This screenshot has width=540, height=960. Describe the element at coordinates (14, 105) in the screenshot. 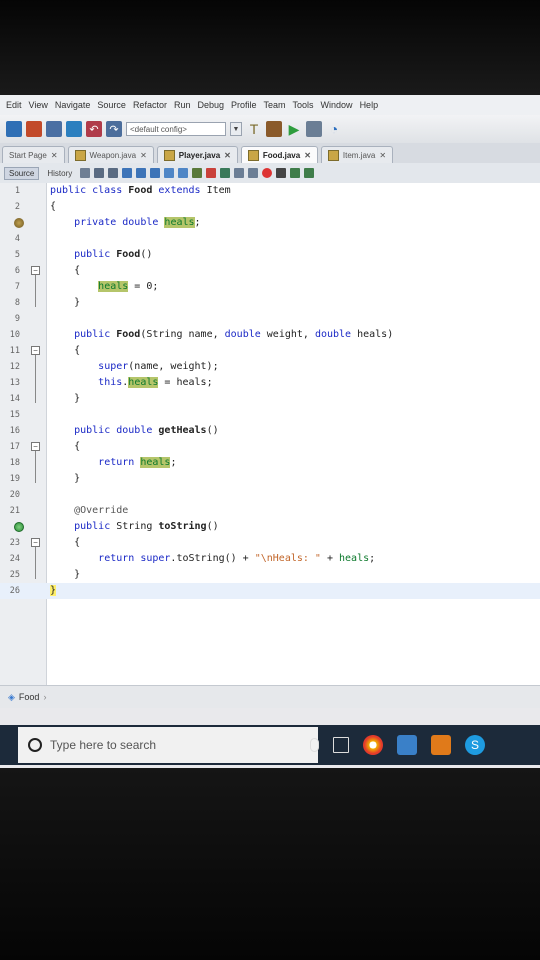

I see `menu-edit: Edit` at that location.